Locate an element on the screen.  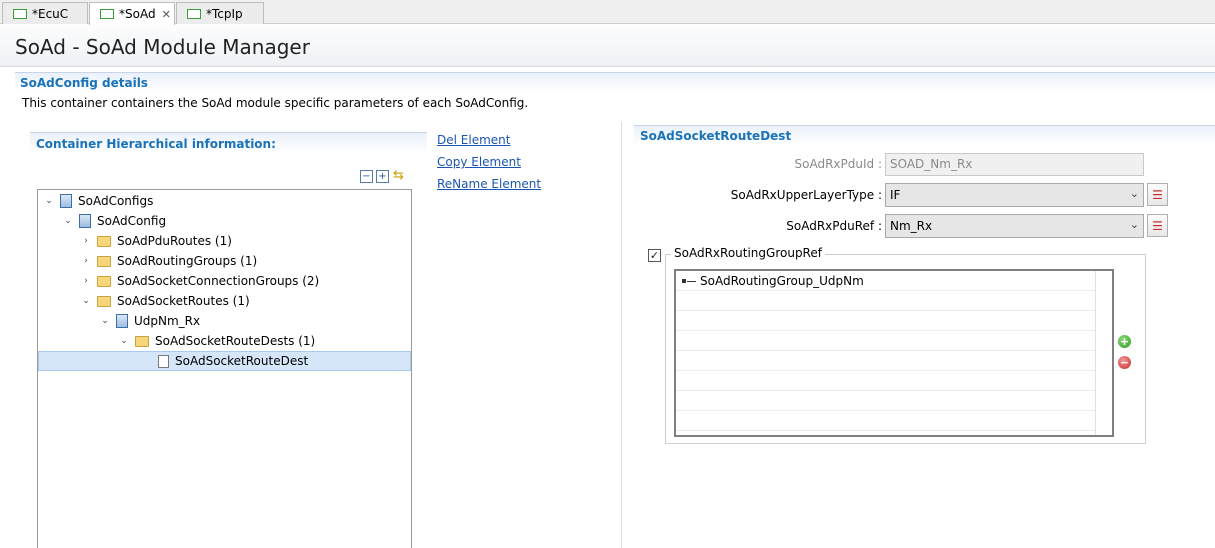
pdu-ref-list-button: ☰ is located at coordinates (1157, 225).